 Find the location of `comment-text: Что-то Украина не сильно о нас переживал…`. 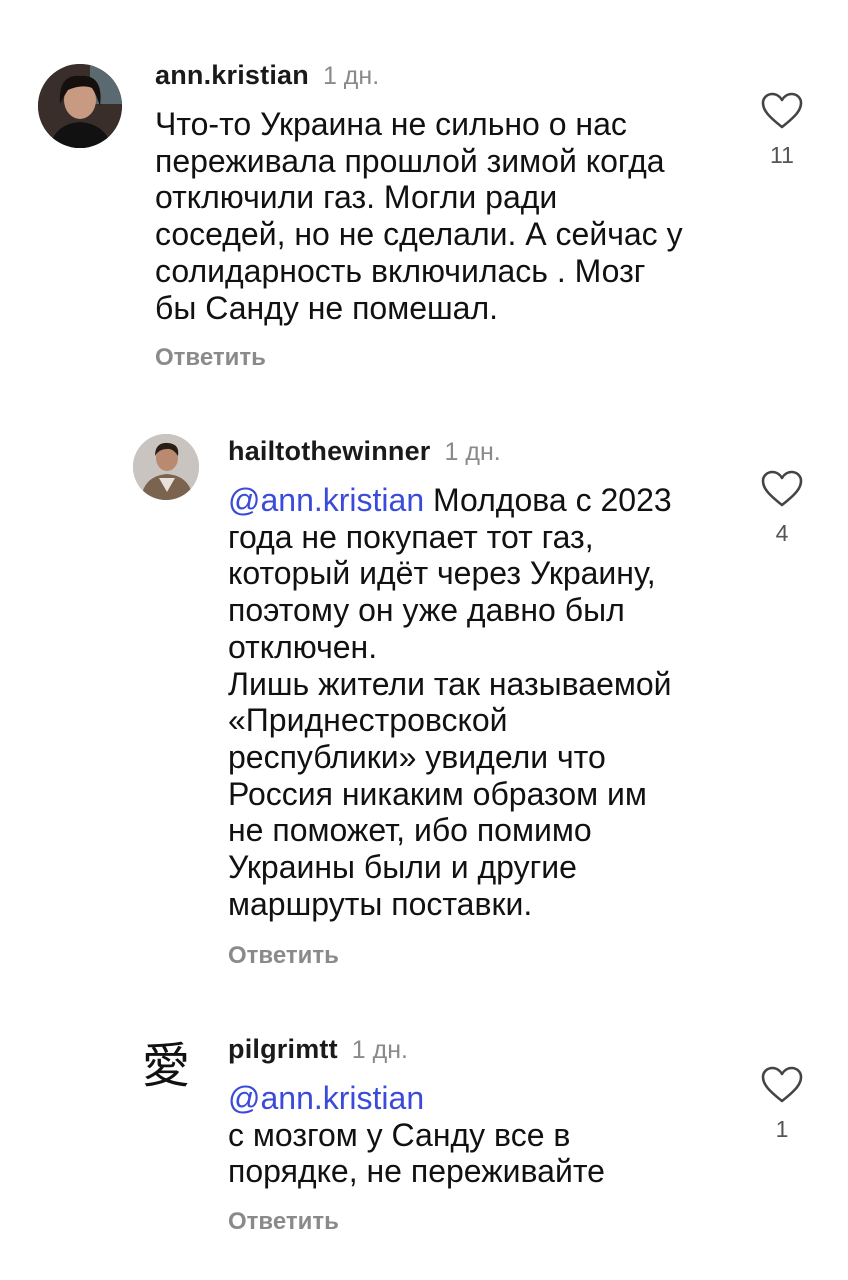

comment-text: Что-то Украина не сильно о нас переживал… is located at coordinates (419, 216).